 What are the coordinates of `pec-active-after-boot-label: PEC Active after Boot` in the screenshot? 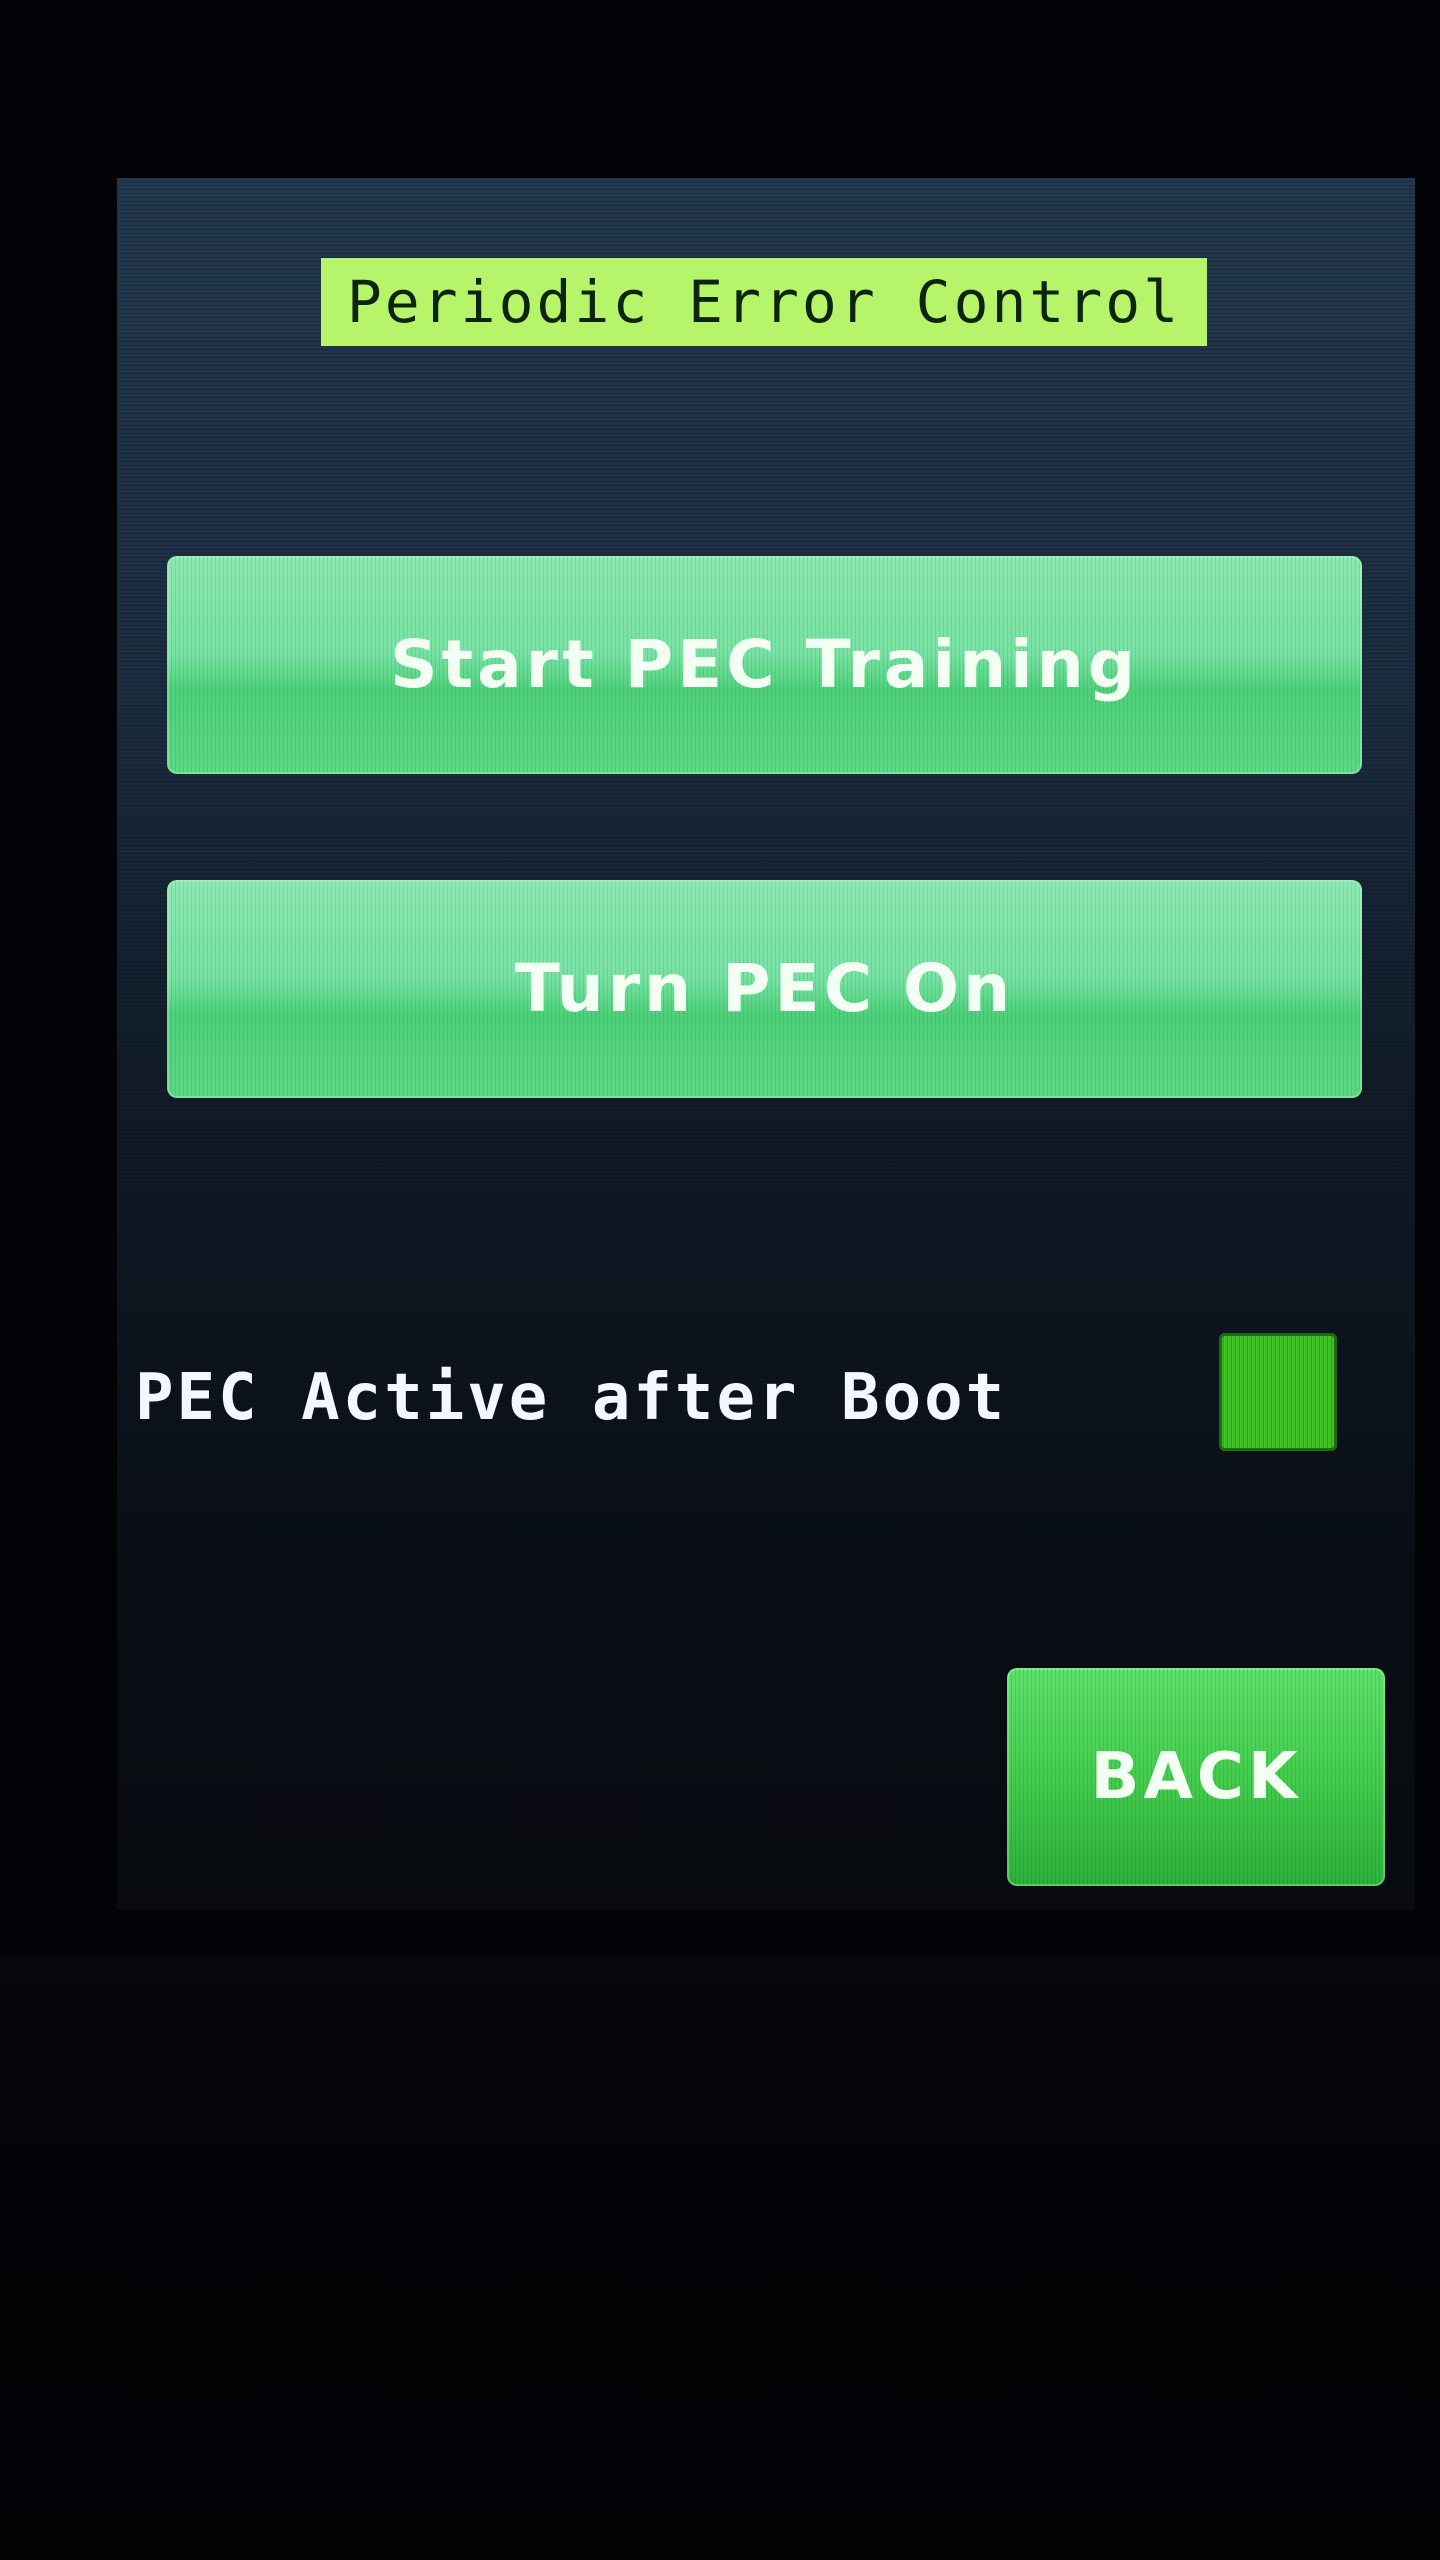 It's located at (571, 1398).